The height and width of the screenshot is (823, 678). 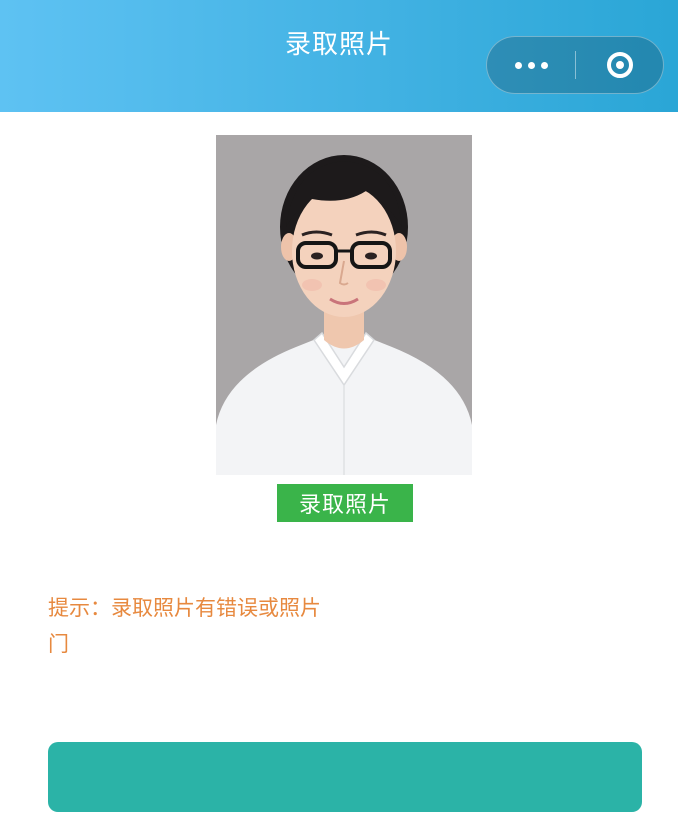 I want to click on miniprogram-capsule, so click(x=575, y=65).